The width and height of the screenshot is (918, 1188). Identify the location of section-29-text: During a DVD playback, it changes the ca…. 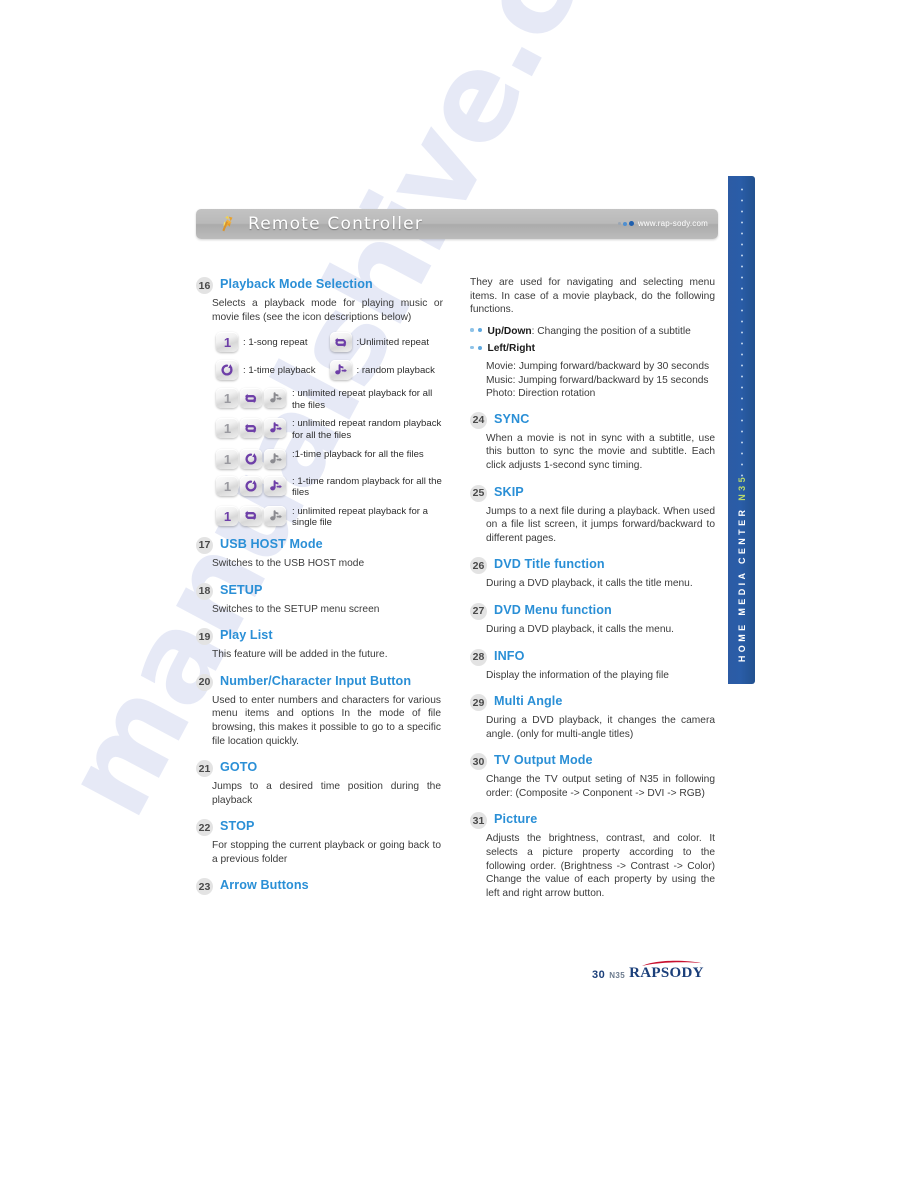
(600, 727).